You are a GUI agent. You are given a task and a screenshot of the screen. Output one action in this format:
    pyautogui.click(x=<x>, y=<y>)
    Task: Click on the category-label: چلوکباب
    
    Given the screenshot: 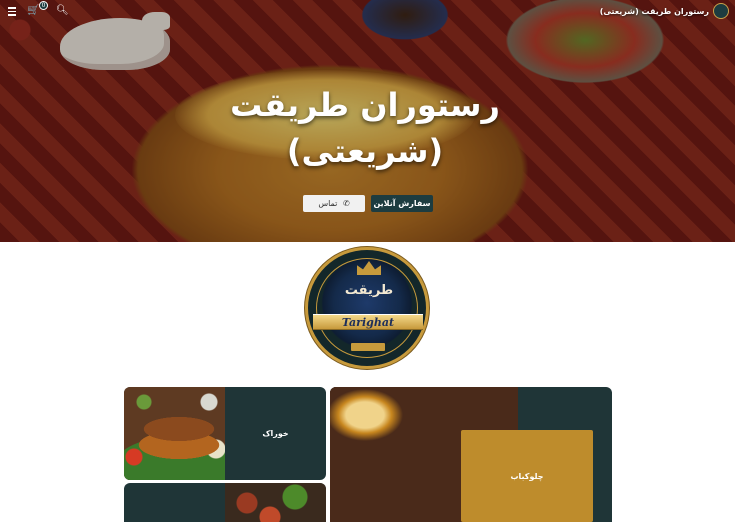 What is the action you would take?
    pyautogui.click(x=527, y=476)
    